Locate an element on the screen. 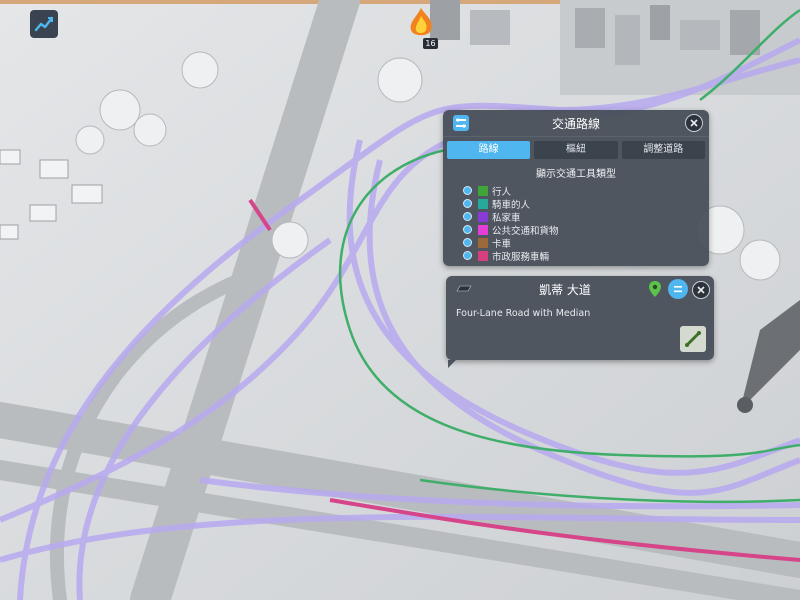 Image resolution: width=800 pixels, height=600 pixels. fire-count-badge: 16 is located at coordinates (430, 43).